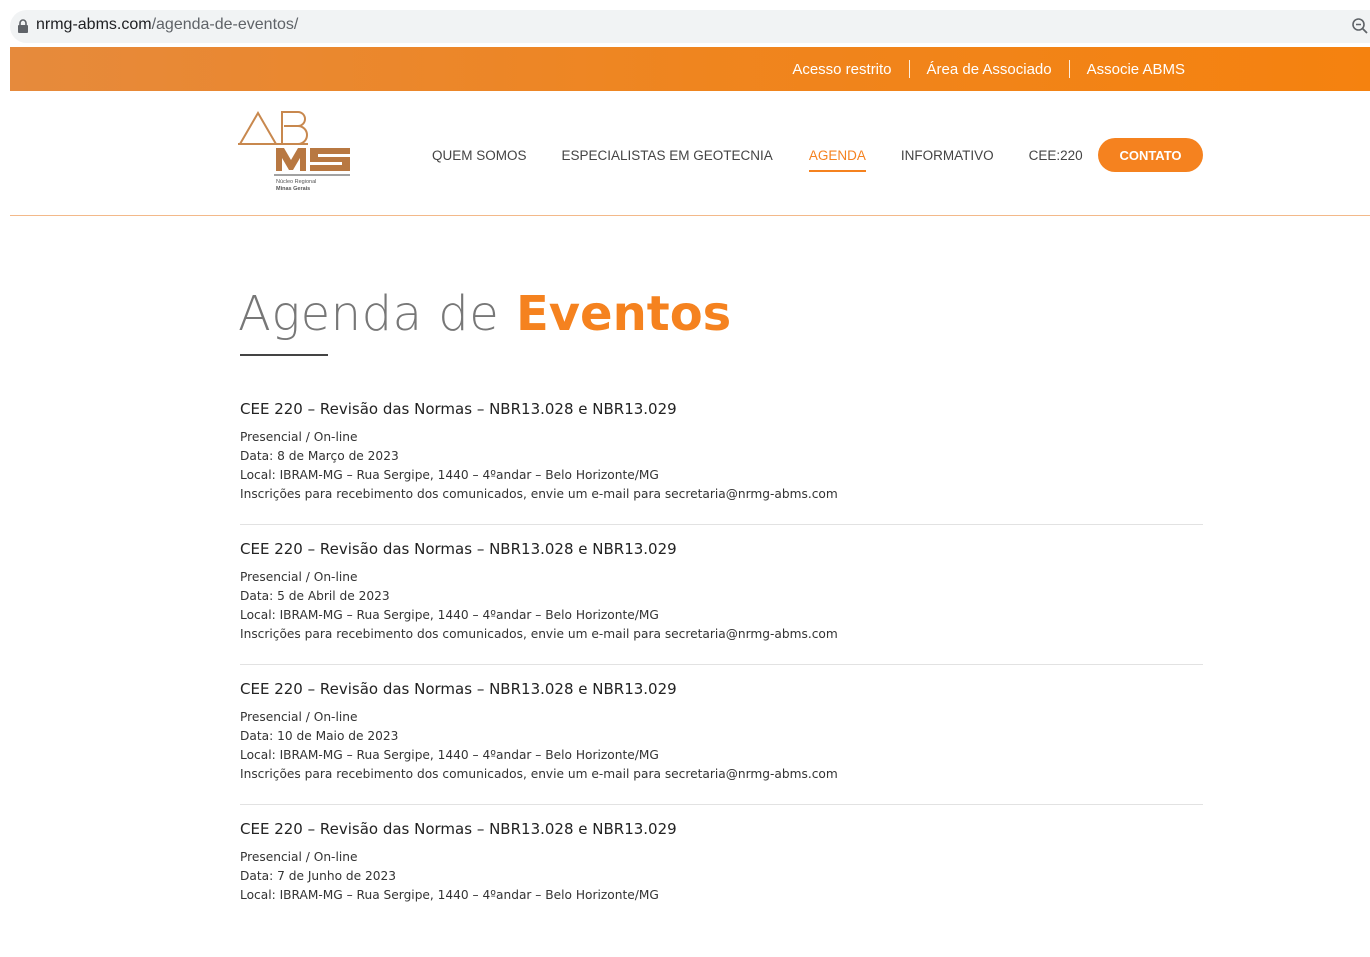 Image resolution: width=1370 pixels, height=957 pixels. Describe the element at coordinates (685, 23) in the screenshot. I see `browser-address-bar: nrmg-abms.com/agenda-de-eventos/` at that location.